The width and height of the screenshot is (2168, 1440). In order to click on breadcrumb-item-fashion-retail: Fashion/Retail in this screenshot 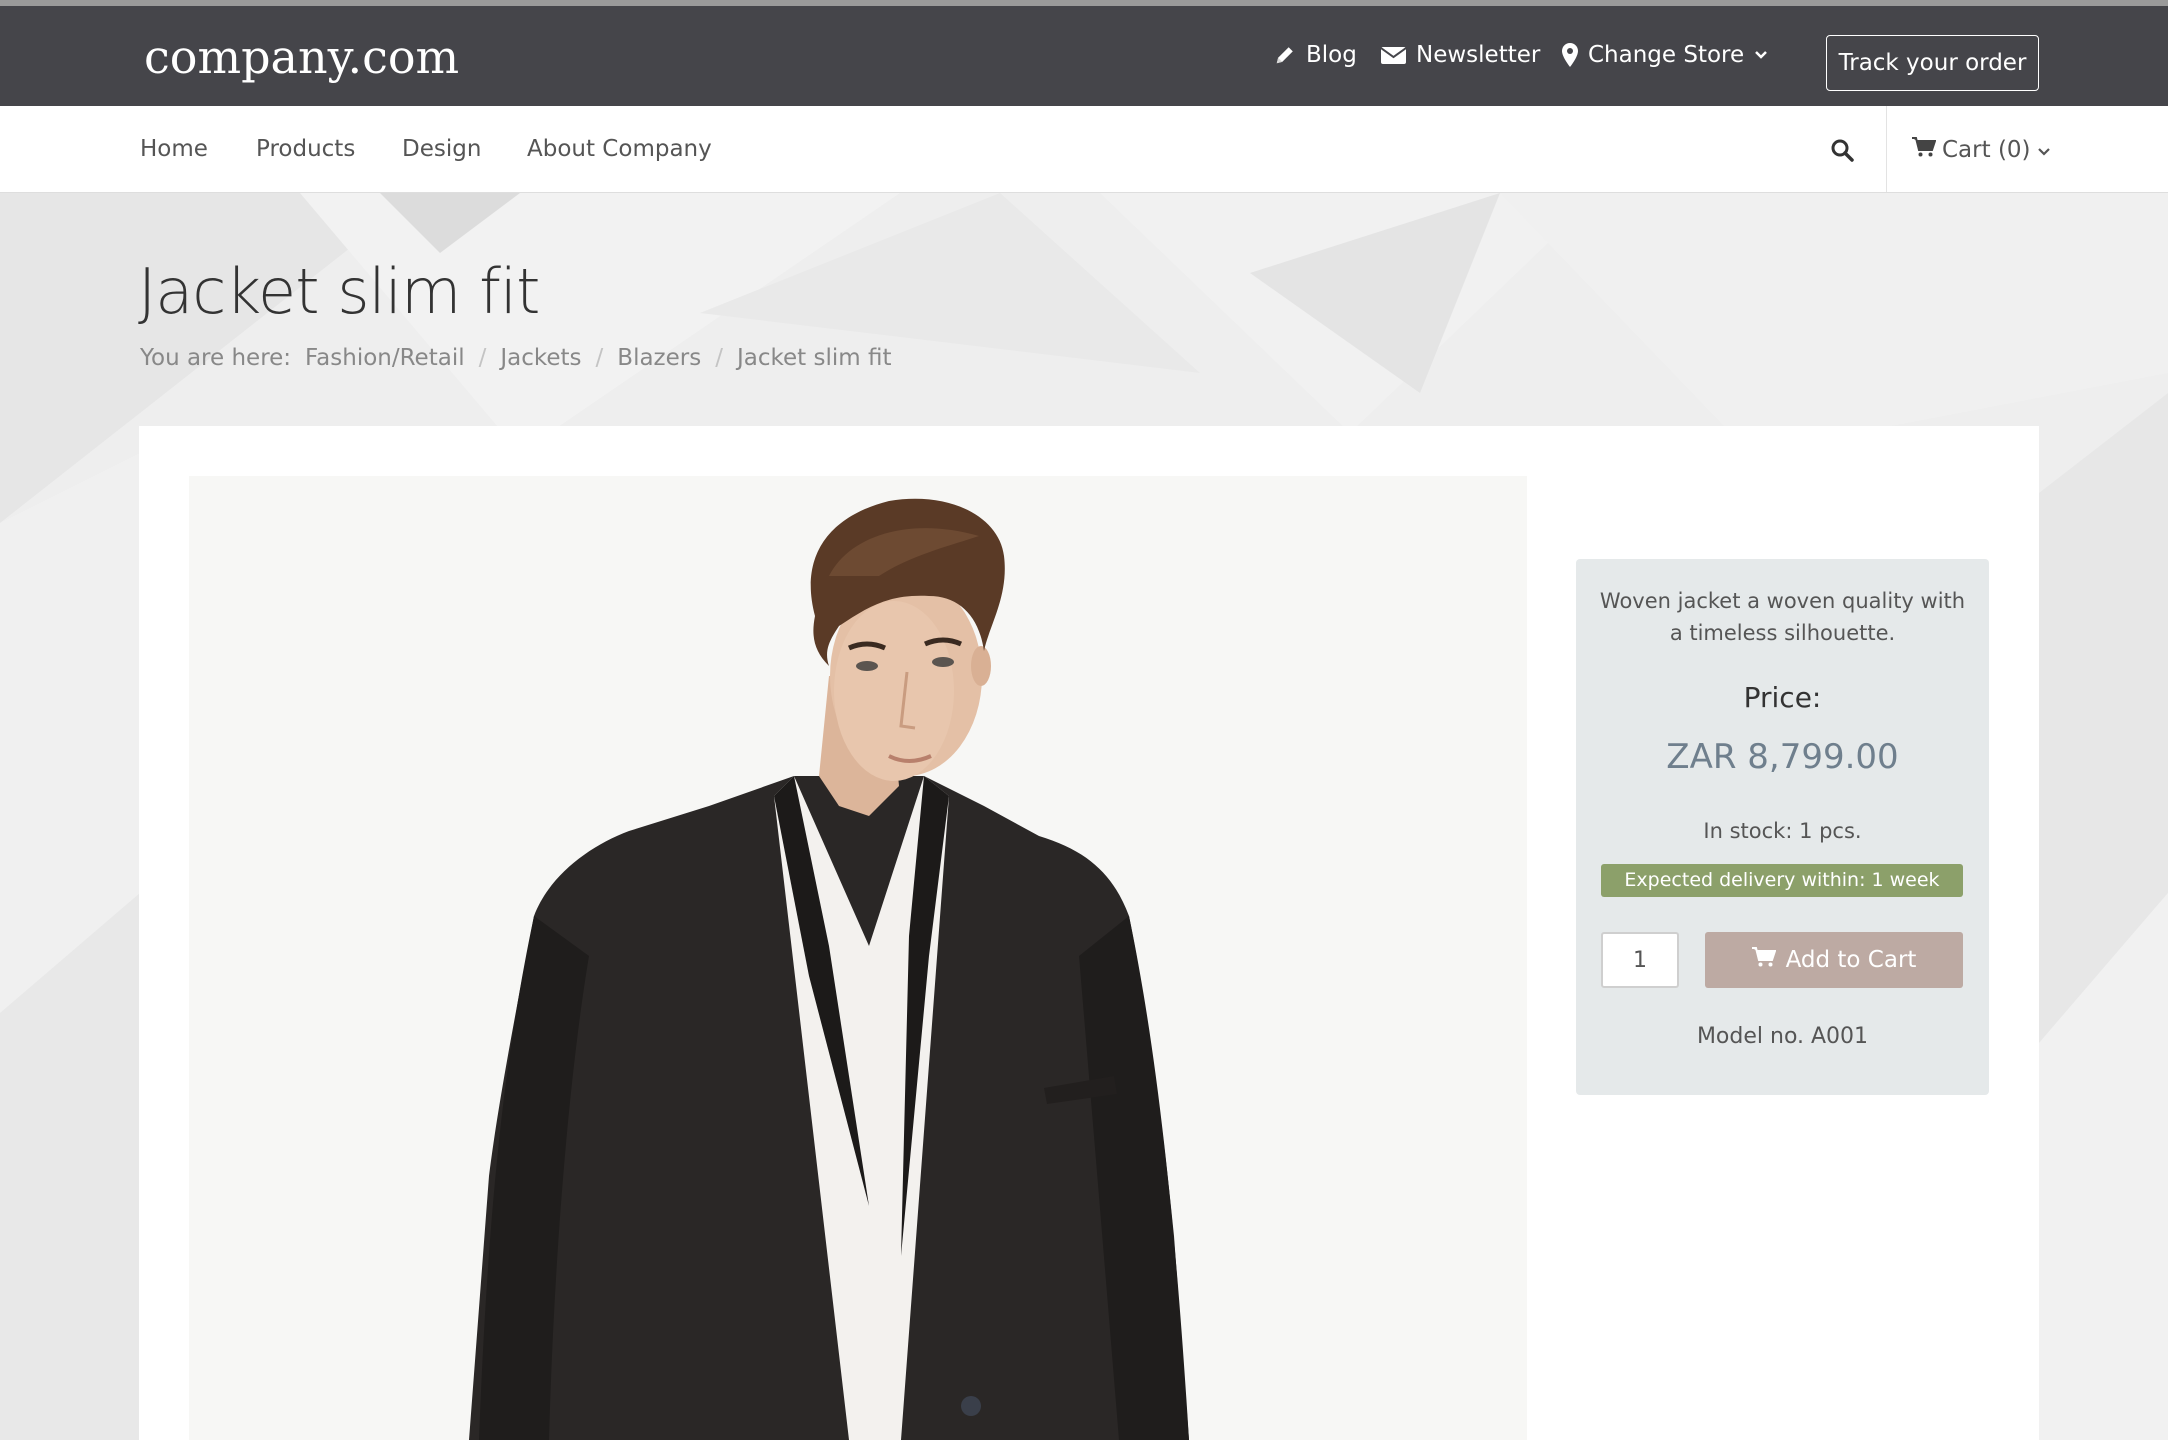, I will do `click(385, 358)`.